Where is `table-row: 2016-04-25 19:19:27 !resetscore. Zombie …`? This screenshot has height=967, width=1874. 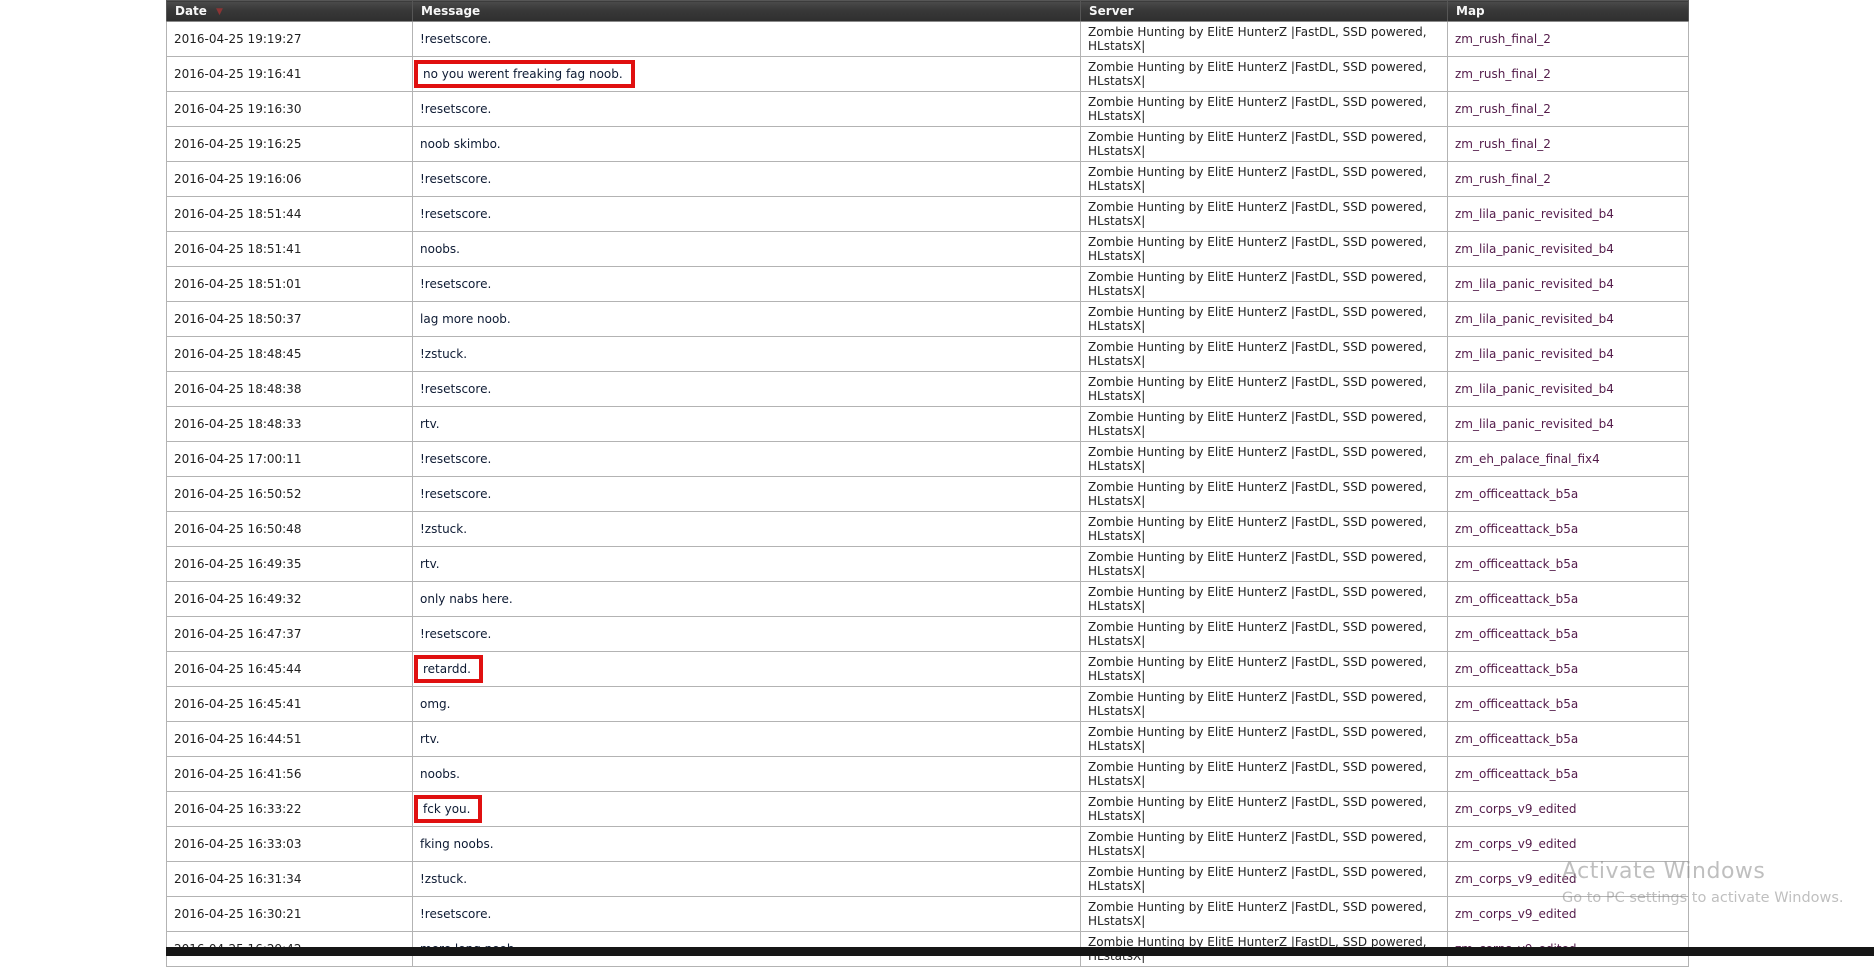
table-row: 2016-04-25 19:19:27 !resetscore. Zombie … is located at coordinates (927, 39).